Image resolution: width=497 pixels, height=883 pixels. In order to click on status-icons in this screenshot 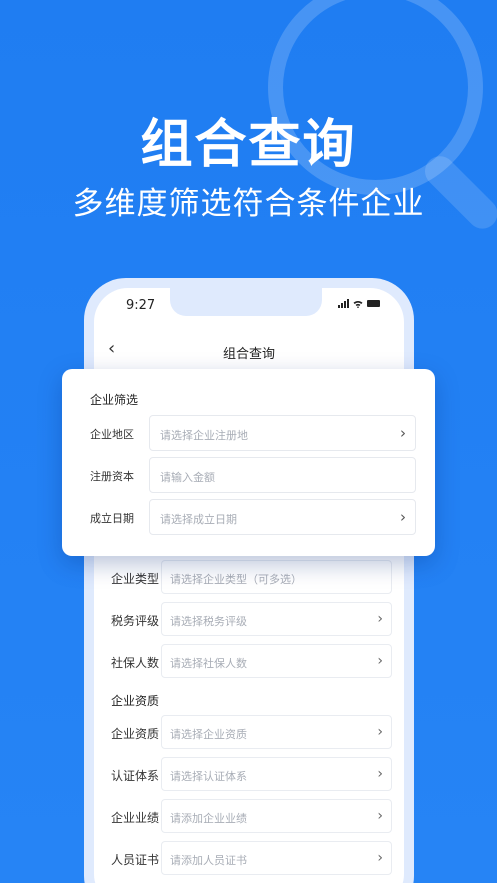, I will do `click(359, 303)`.